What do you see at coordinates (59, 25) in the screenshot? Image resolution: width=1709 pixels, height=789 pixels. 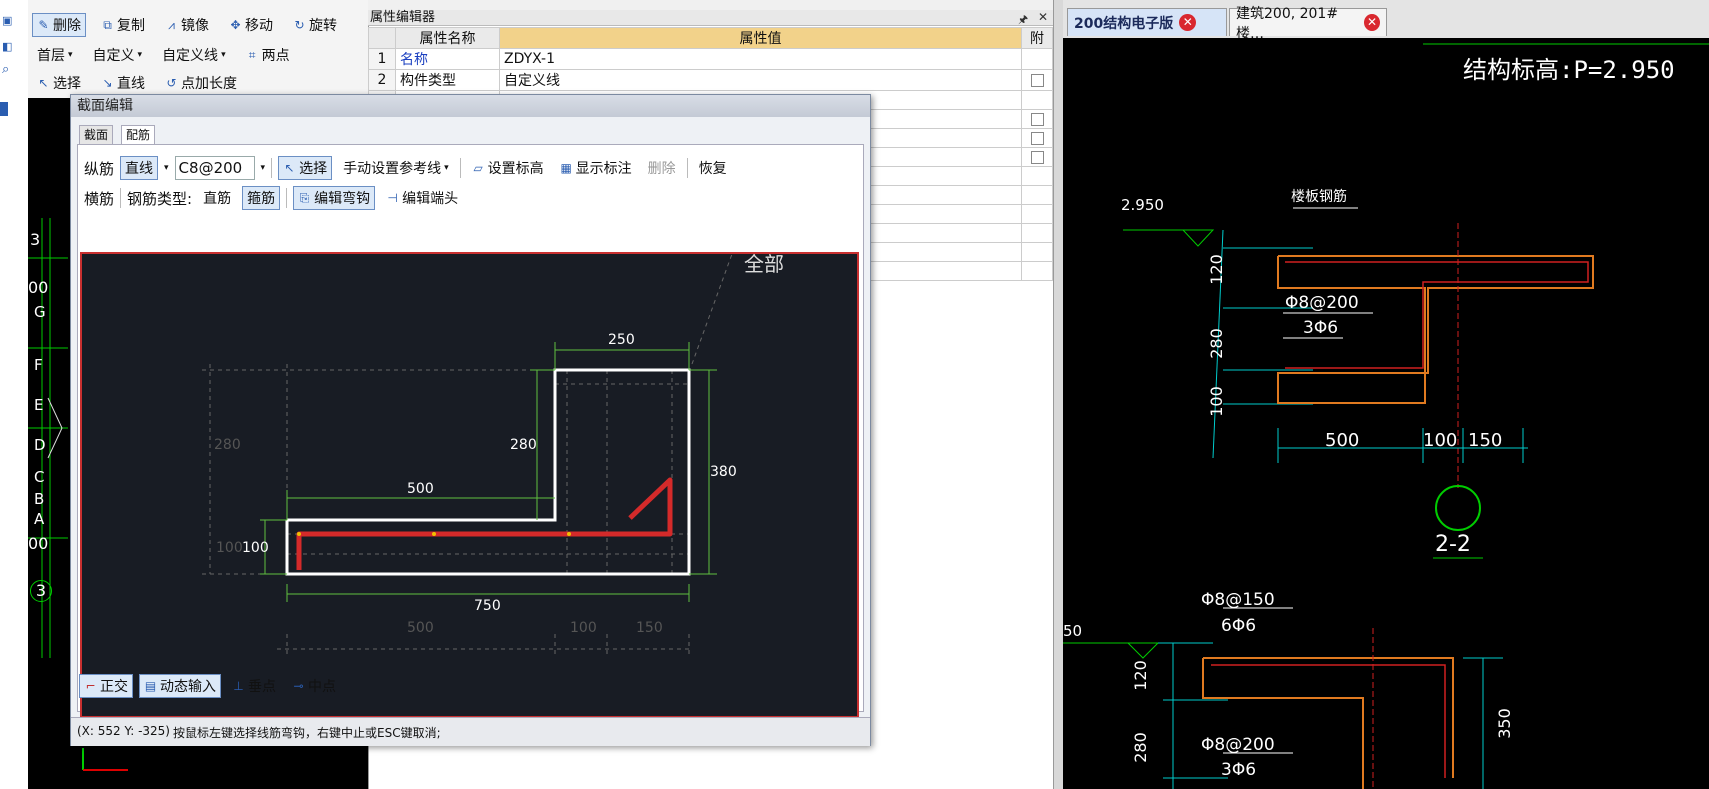 I see `delete-button: ✎ 删除` at bounding box center [59, 25].